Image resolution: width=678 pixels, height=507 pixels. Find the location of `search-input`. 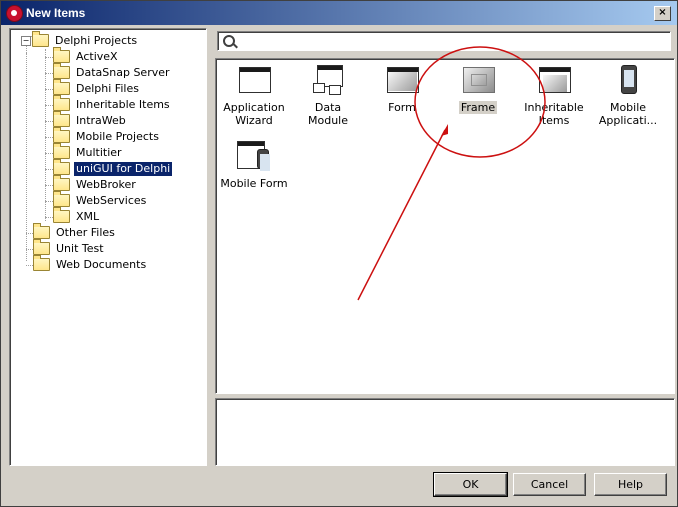

search-input is located at coordinates (452, 41).